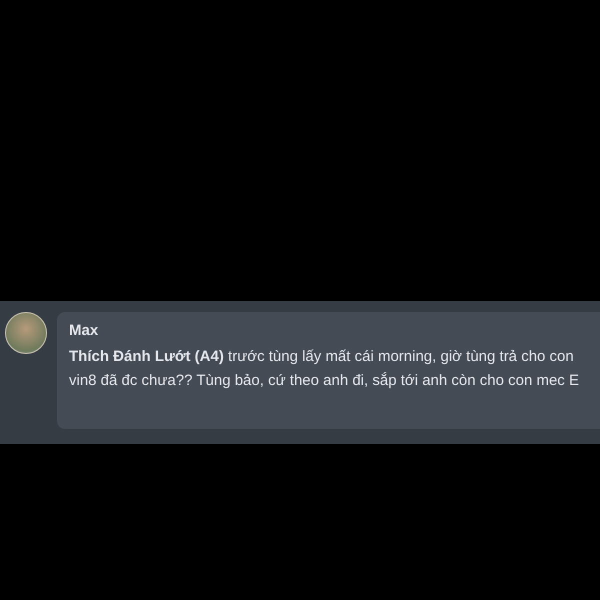 Image resolution: width=600 pixels, height=600 pixels. What do you see at coordinates (26, 333) in the screenshot?
I see `avatar` at bounding box center [26, 333].